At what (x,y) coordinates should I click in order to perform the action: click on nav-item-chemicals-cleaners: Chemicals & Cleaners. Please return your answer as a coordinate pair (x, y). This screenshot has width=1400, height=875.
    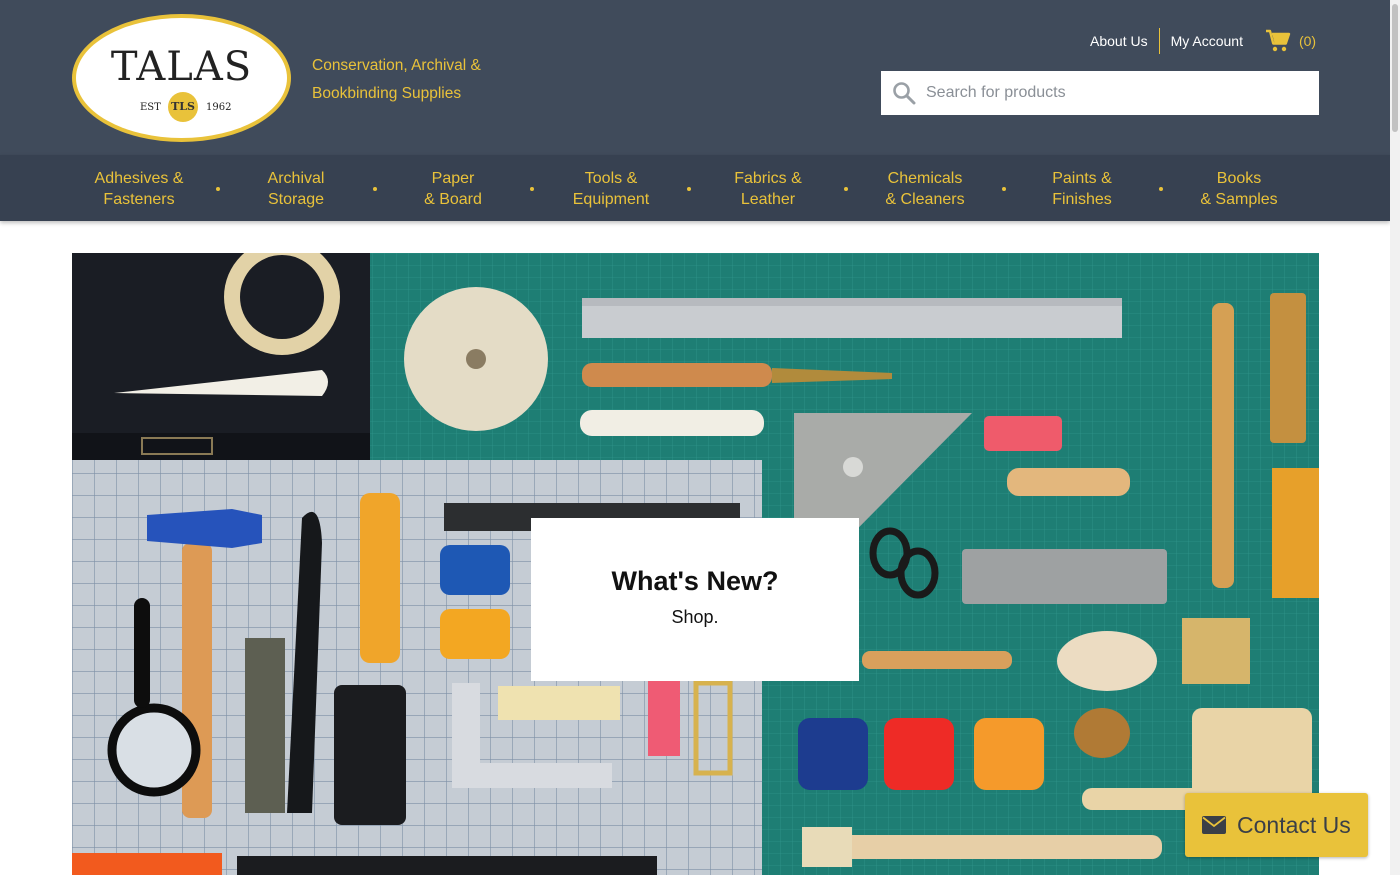
    Looking at the image, I should click on (925, 189).